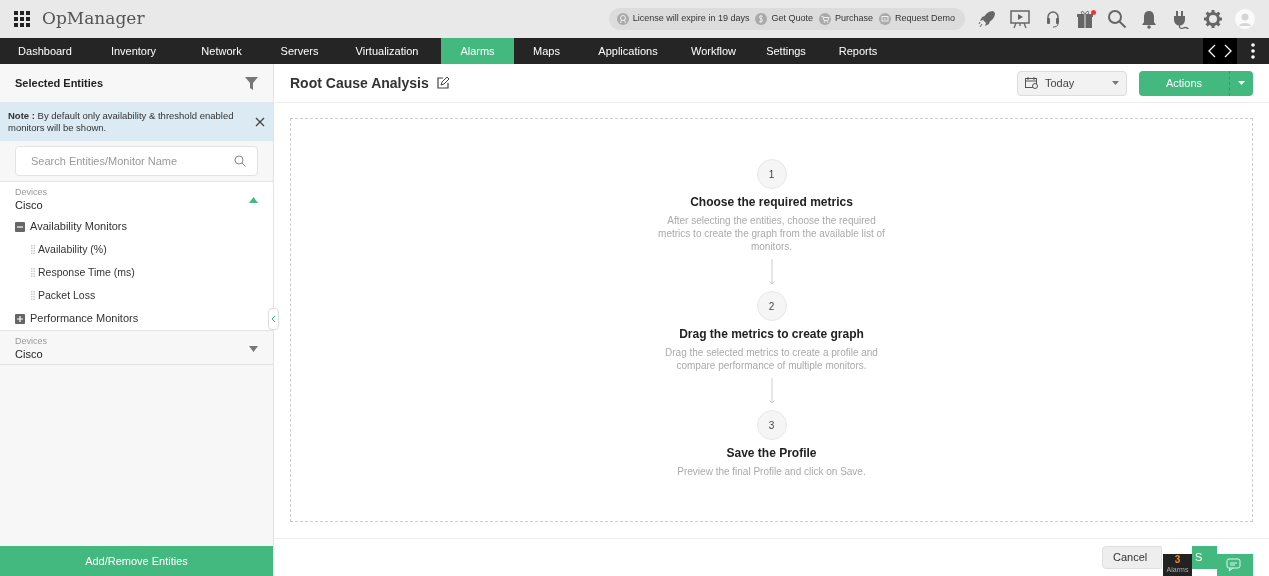 Image resolution: width=1269 pixels, height=576 pixels. What do you see at coordinates (761, 19) in the screenshot?
I see `dollar-icon` at bounding box center [761, 19].